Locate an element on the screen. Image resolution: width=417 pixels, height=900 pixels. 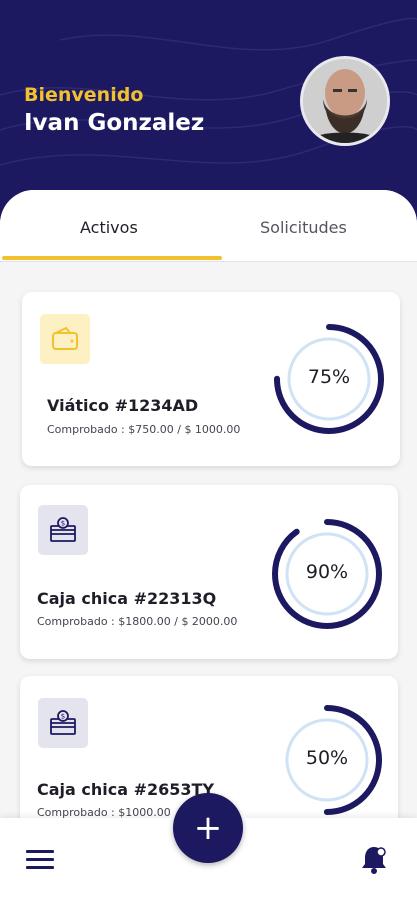
active-tab-indicator is located at coordinates (112, 258).